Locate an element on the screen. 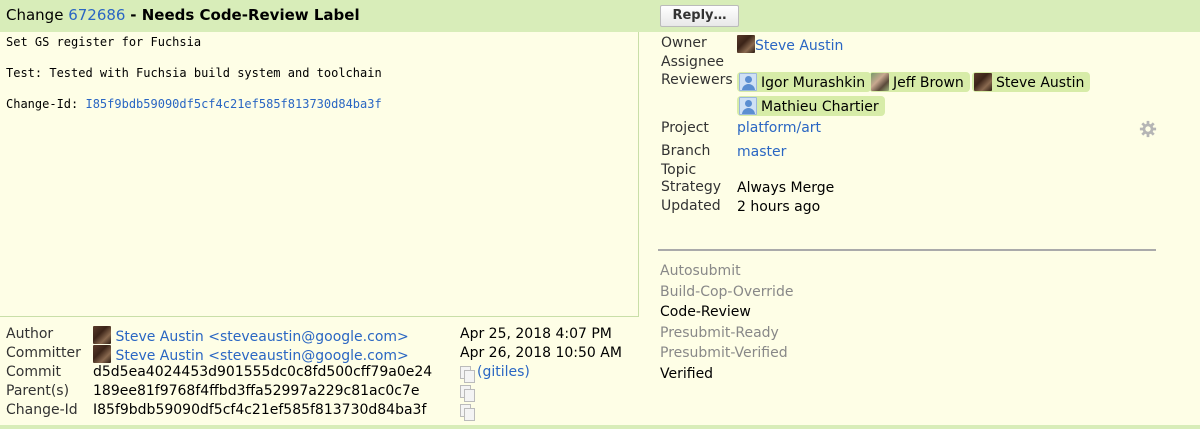  label-build-cop-override: Build-Cop-Override is located at coordinates (726, 292).